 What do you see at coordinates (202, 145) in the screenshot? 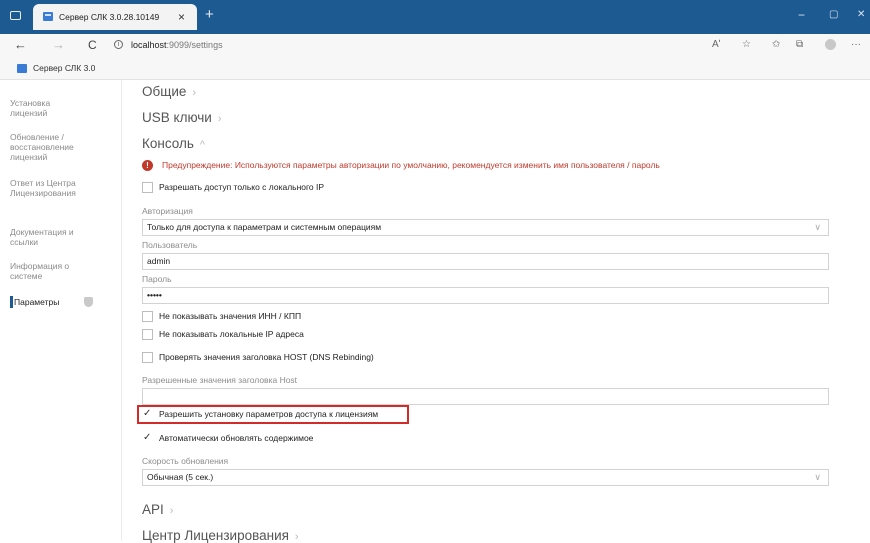
I see `chevron-up-icon: ^` at bounding box center [202, 145].